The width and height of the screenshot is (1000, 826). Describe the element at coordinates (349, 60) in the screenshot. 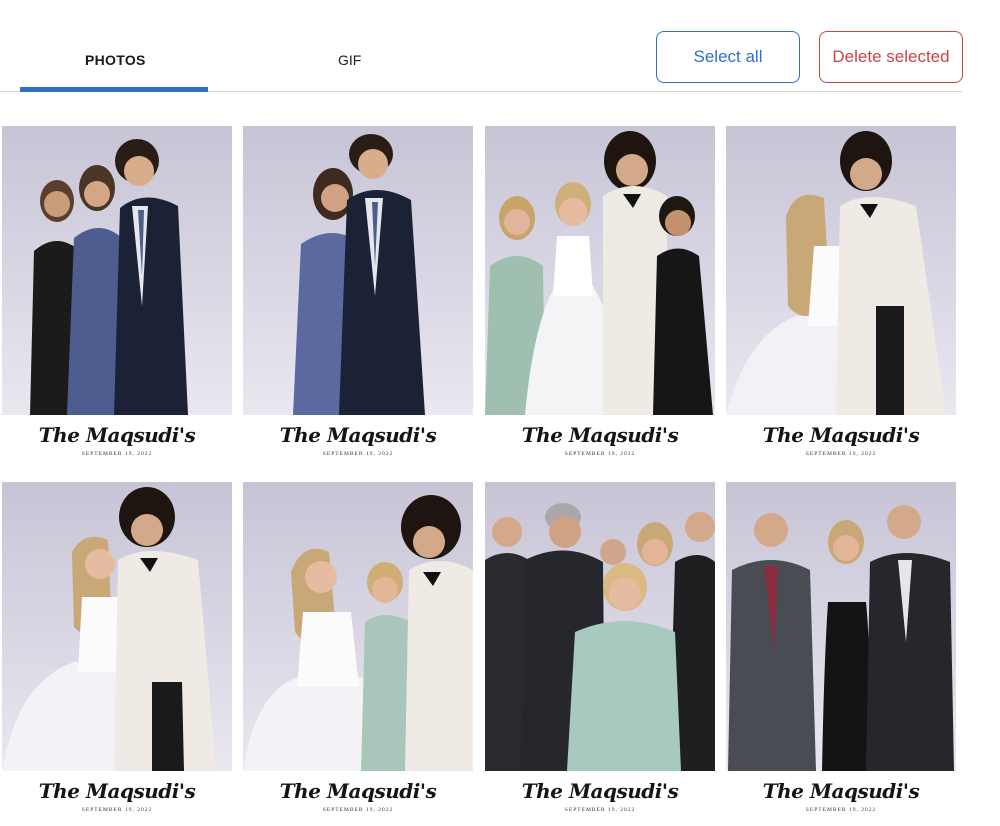

I see `tab-gif: GIF` at that location.